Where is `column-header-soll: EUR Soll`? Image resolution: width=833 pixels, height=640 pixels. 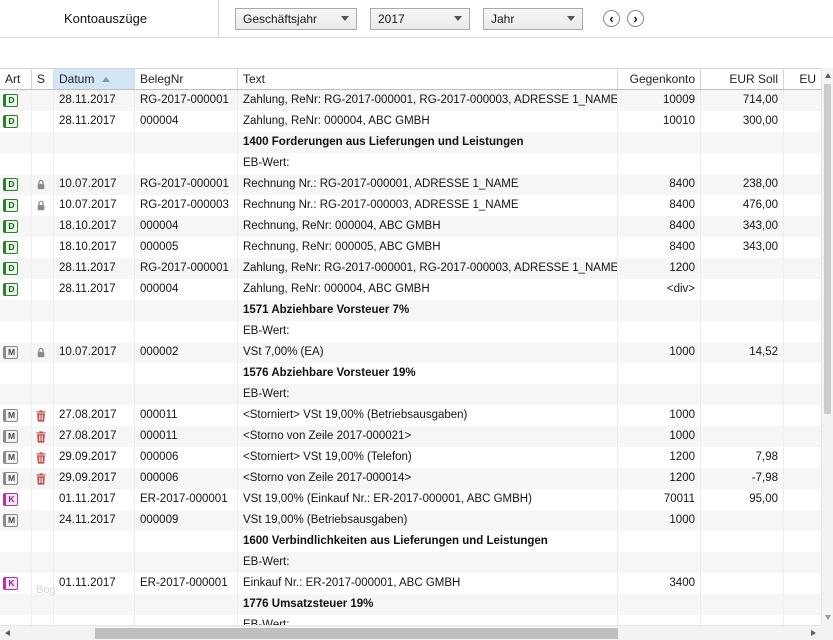 column-header-soll: EUR Soll is located at coordinates (742, 79).